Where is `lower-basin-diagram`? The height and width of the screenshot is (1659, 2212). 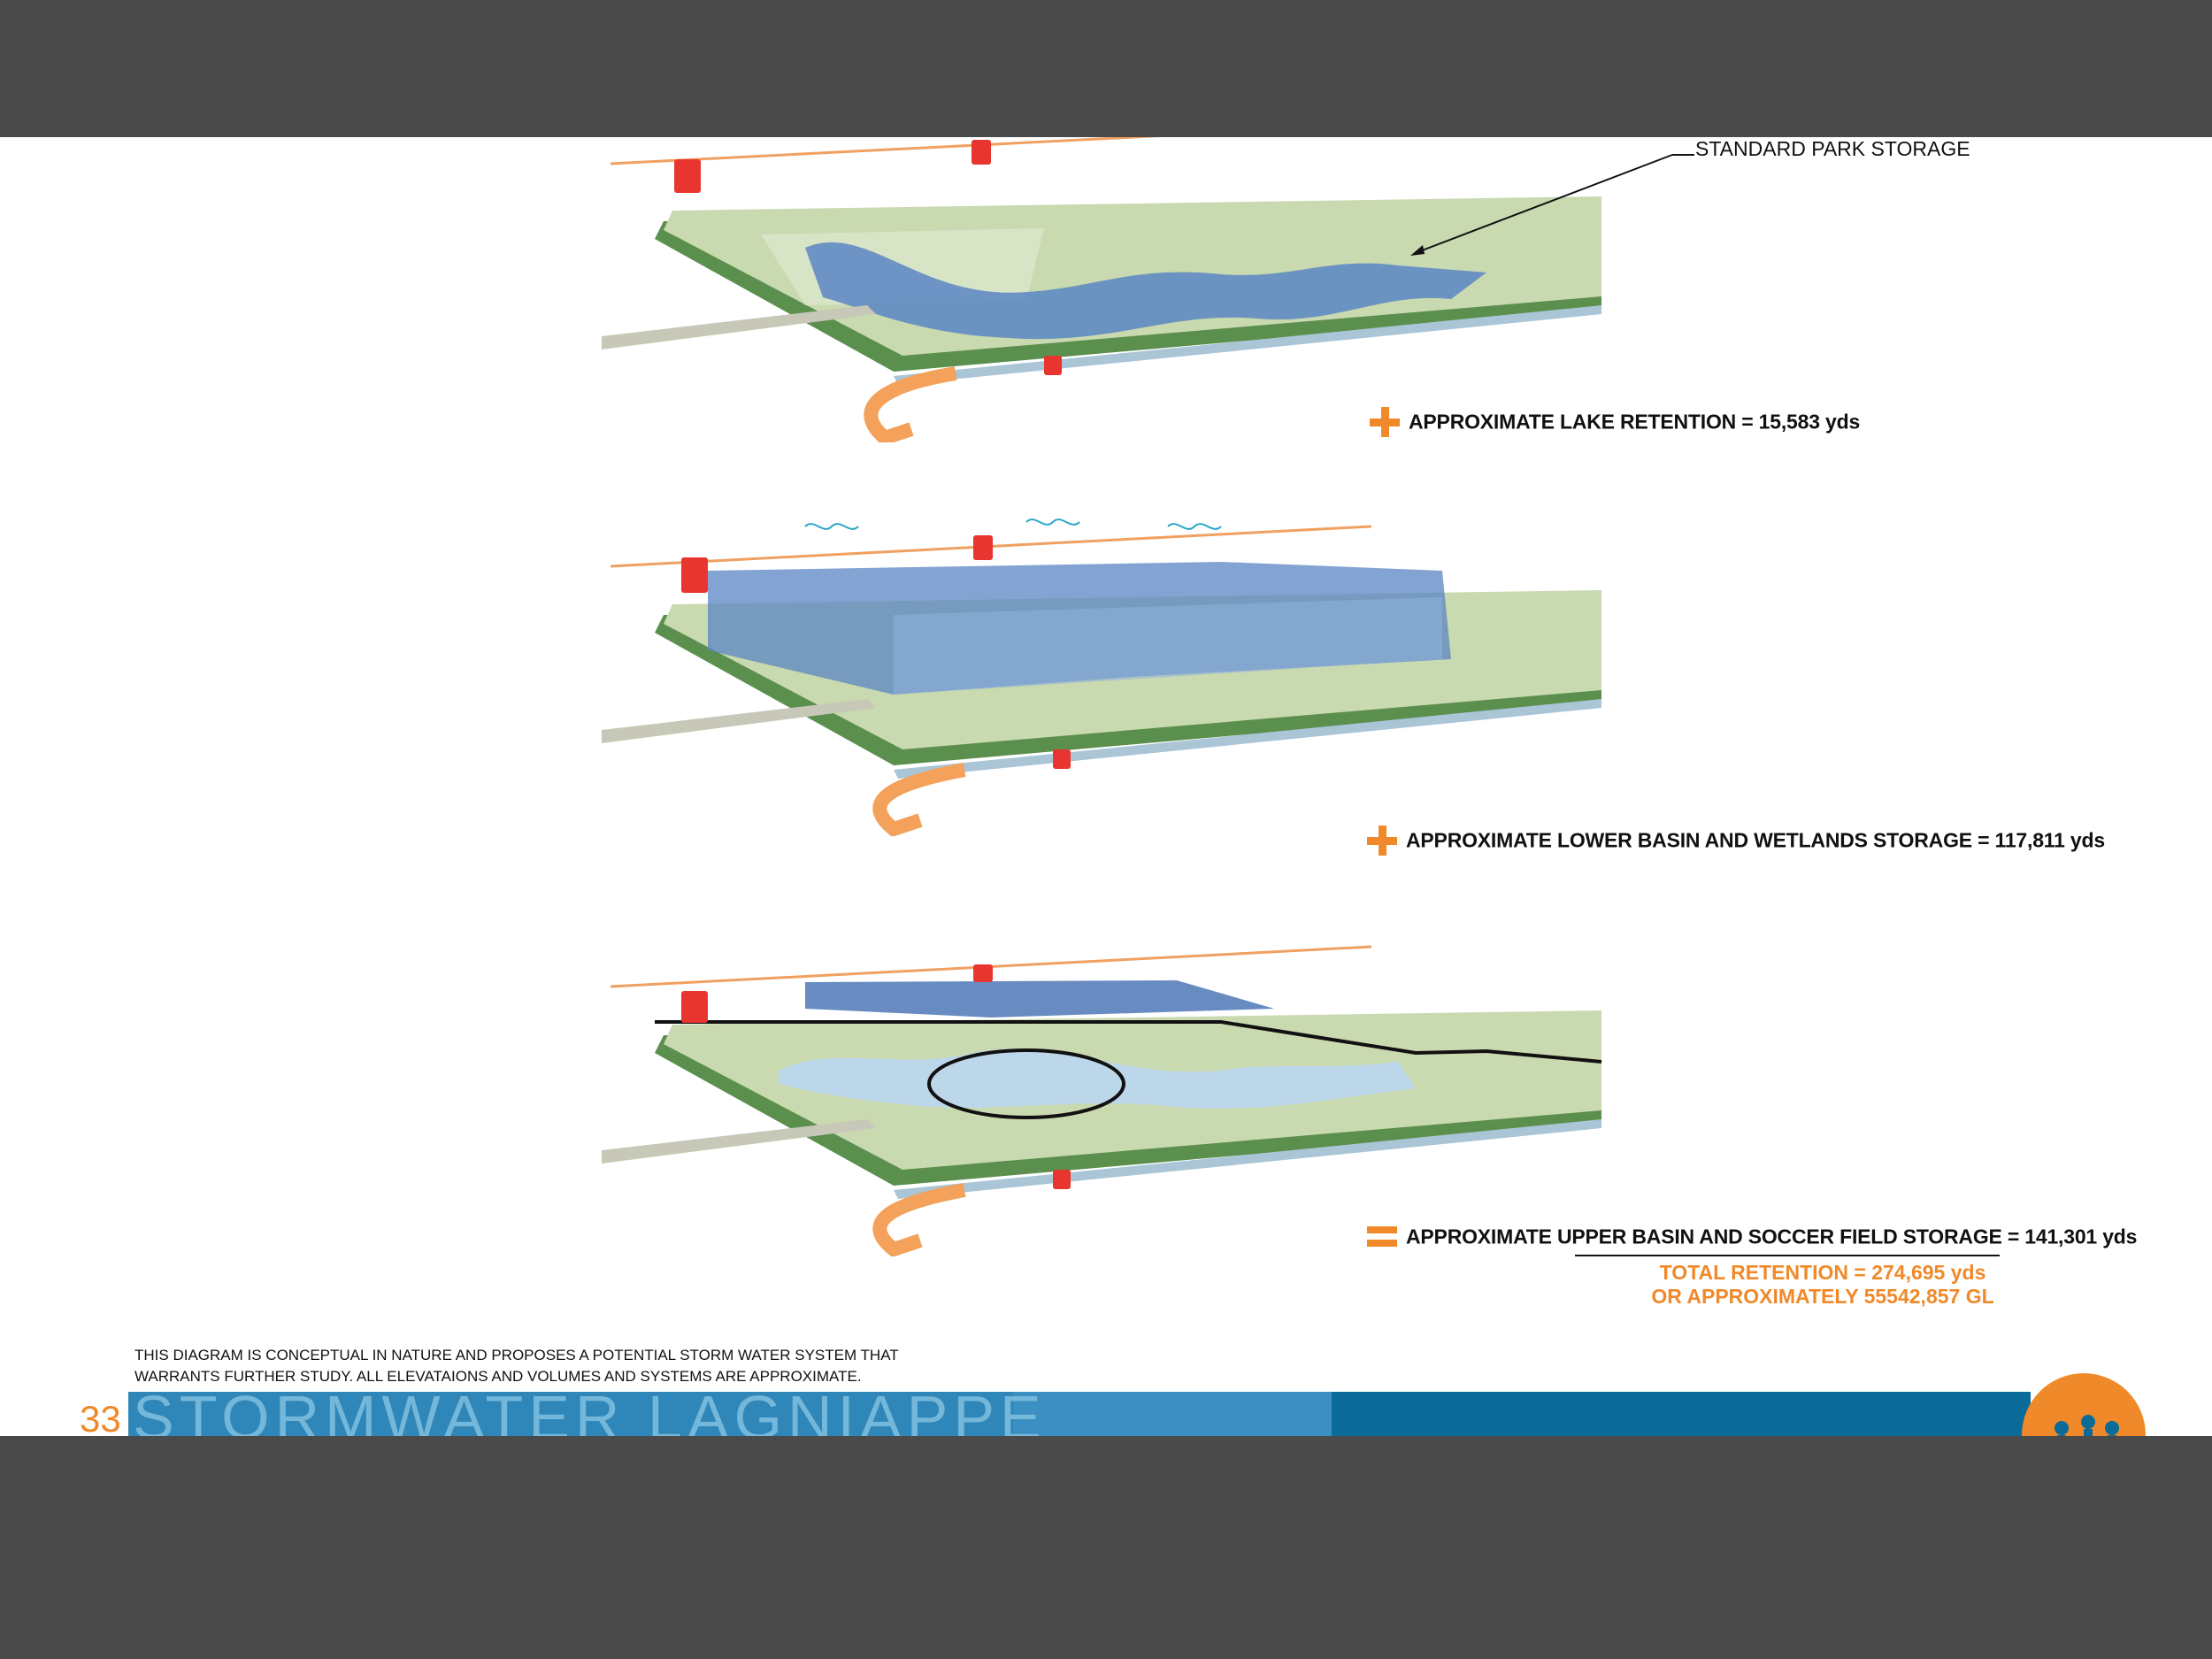
lower-basin-diagram is located at coordinates (1110, 677).